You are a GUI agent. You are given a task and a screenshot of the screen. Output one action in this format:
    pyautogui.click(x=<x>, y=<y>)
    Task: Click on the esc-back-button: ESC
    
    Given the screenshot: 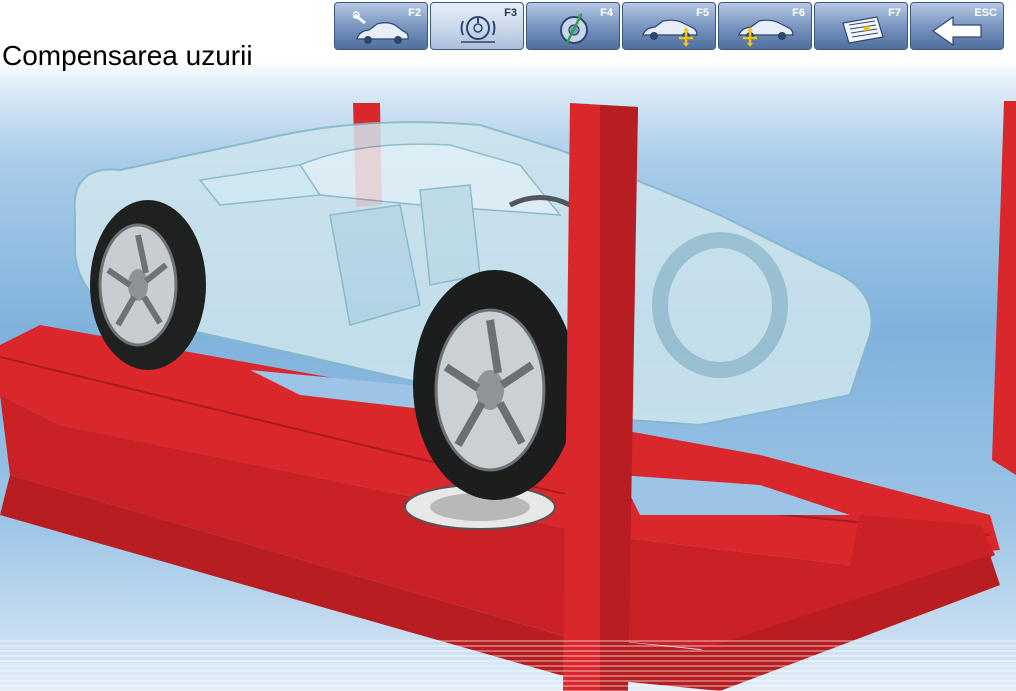 What is the action you would take?
    pyautogui.click(x=957, y=26)
    